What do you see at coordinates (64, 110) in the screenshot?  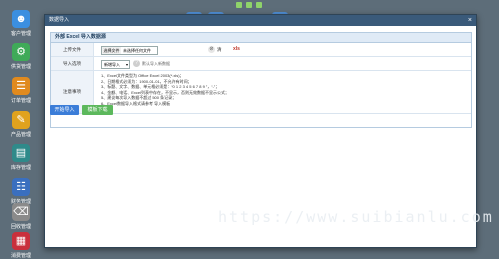 I see `start-import-button: 开始导入` at bounding box center [64, 110].